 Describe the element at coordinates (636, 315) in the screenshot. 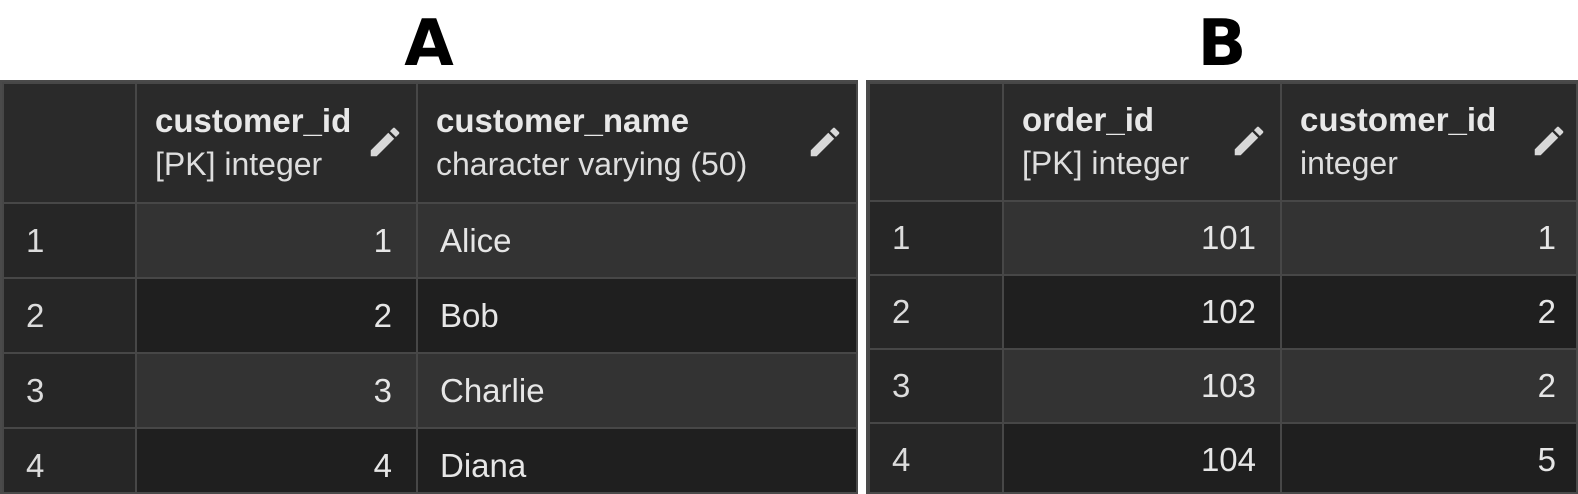

I see `cell-customer-name: Bob` at that location.